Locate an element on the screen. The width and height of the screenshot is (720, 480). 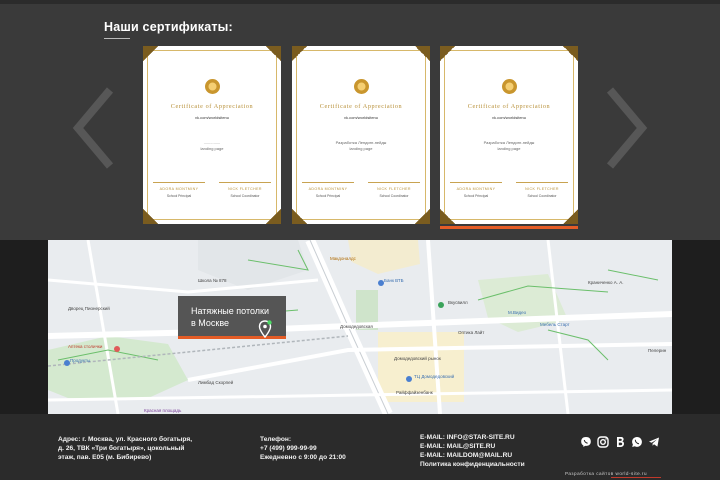
telegram-icon is located at coordinates (654, 442).